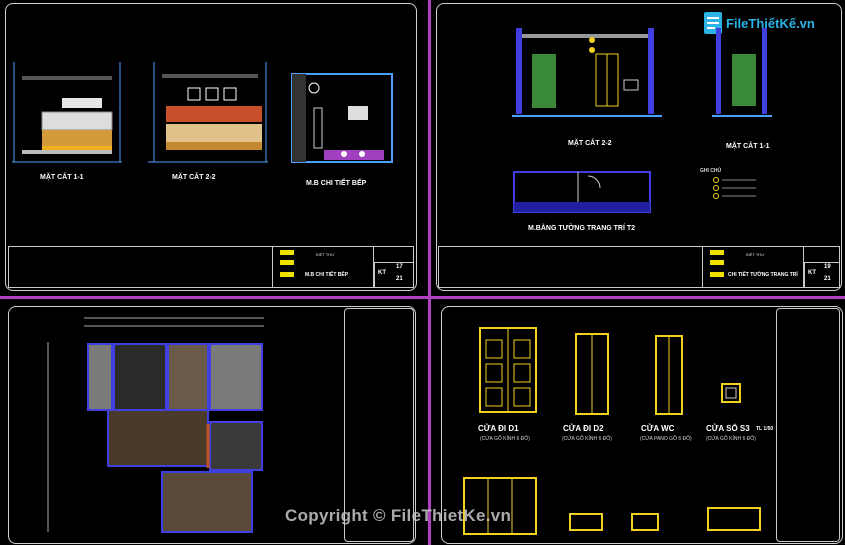  What do you see at coordinates (765, 429) in the screenshot?
I see `window-s3-scale: TL 1/50` at bounding box center [765, 429].